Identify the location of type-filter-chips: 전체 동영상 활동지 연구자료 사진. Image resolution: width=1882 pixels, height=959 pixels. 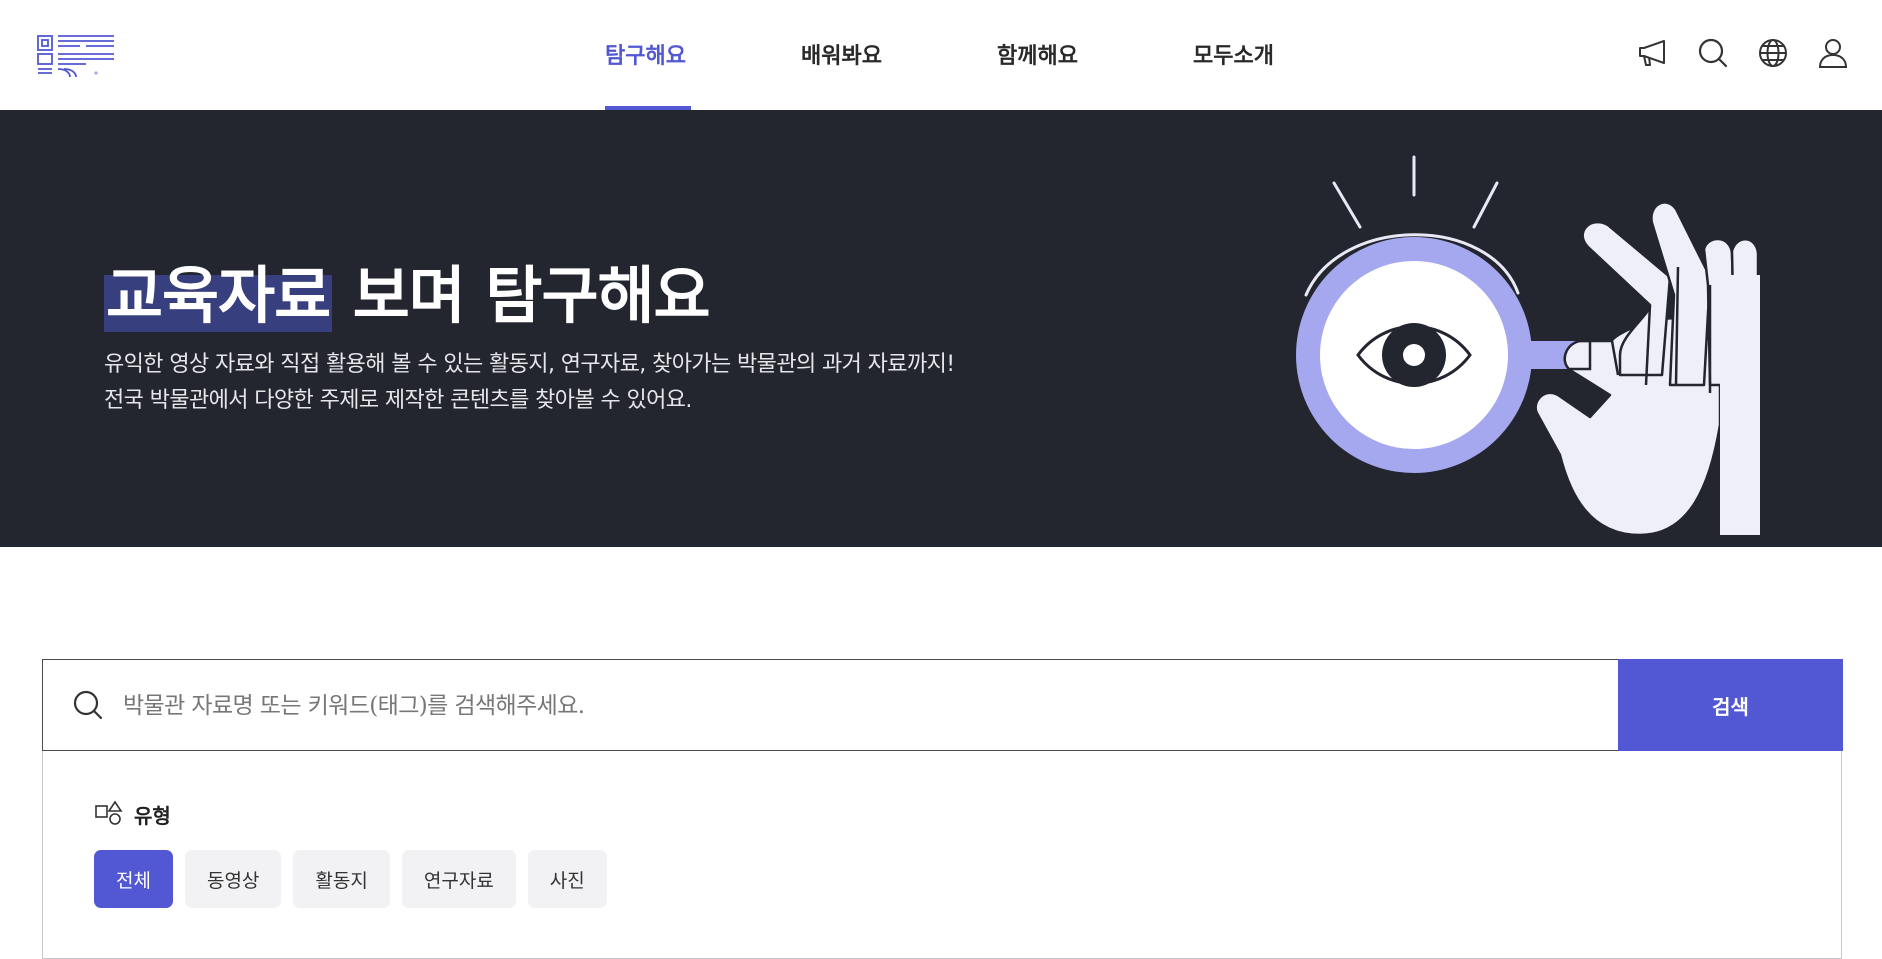
(350, 879).